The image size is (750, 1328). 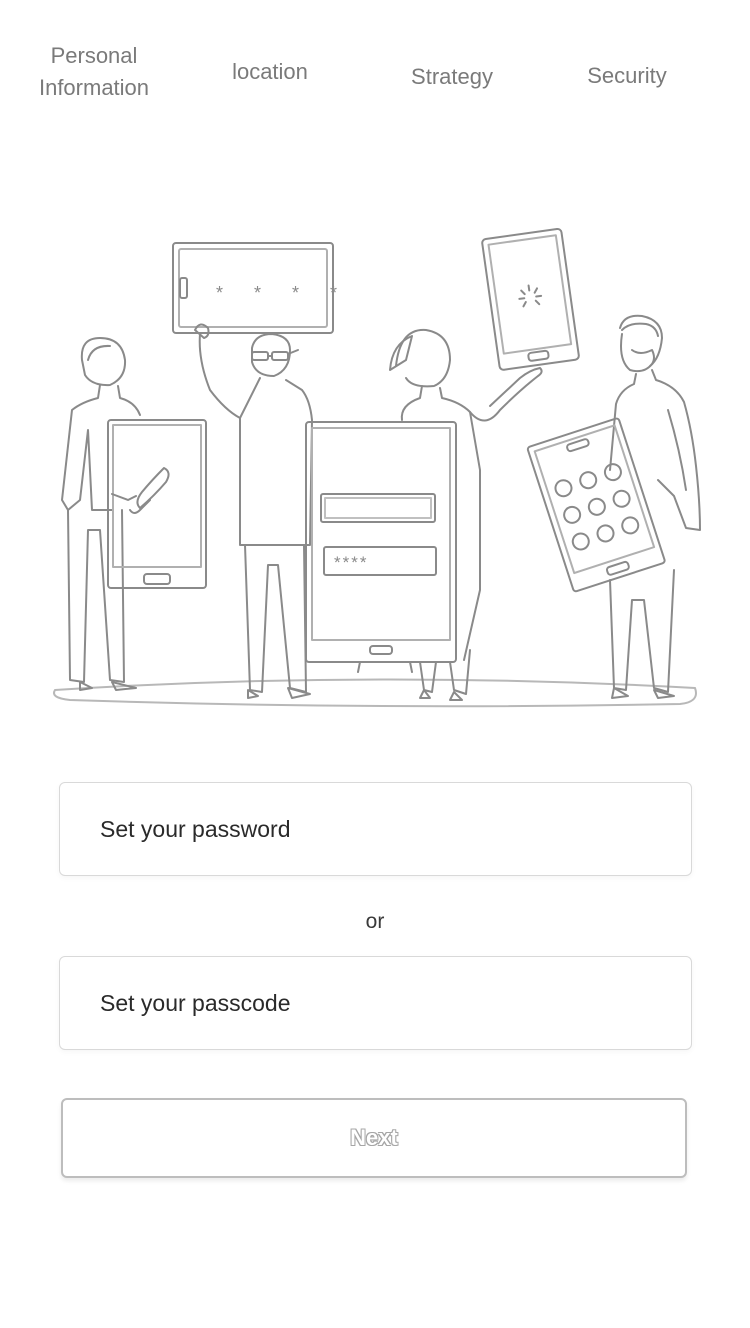 I want to click on password-tablet-graphic: * * * *, so click(x=261, y=288).